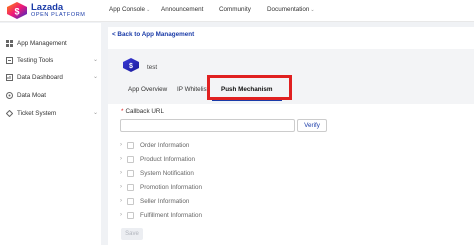 This screenshot has width=474, height=245. What do you see at coordinates (9, 113) in the screenshot?
I see `ticket-icon` at bounding box center [9, 113].